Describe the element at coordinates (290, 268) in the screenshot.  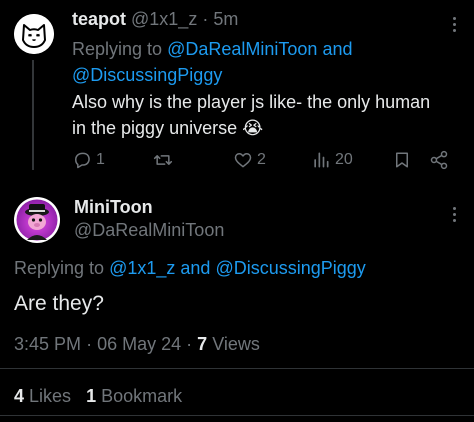
I see `main-mention-discussingpiggy: @DiscussingPiggy` at that location.